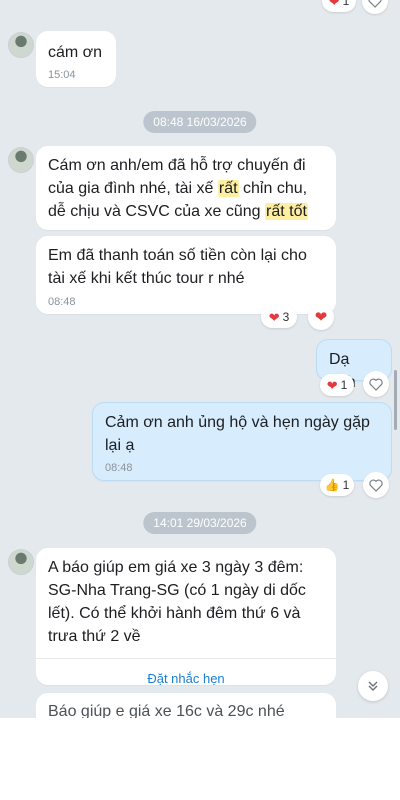 The height and width of the screenshot is (800, 400). What do you see at coordinates (395, 400) in the screenshot?
I see `scrollbar` at bounding box center [395, 400].